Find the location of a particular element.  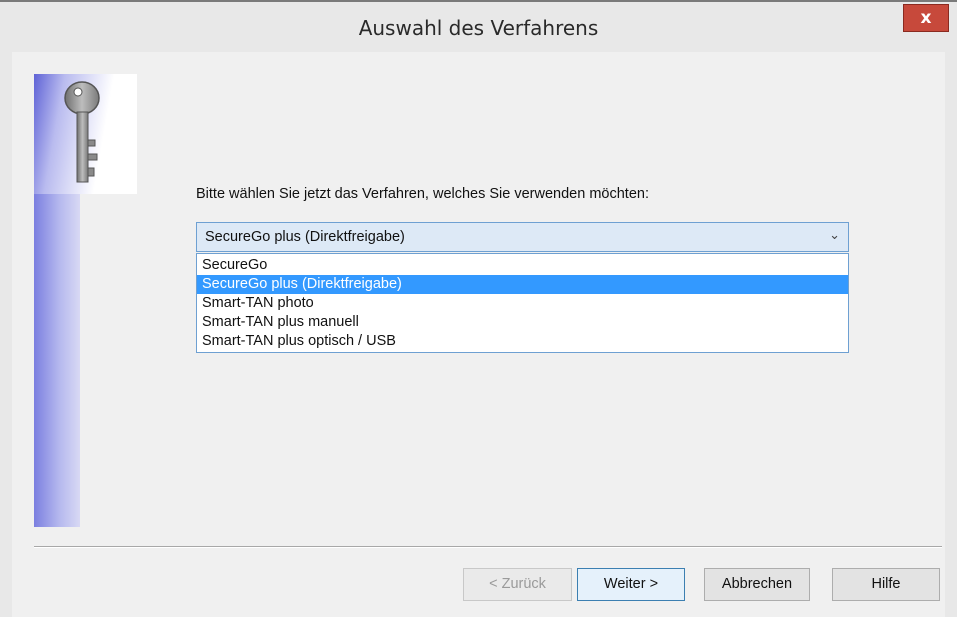

title-bar: Auswahl des Verfahrens x is located at coordinates (478, 26).